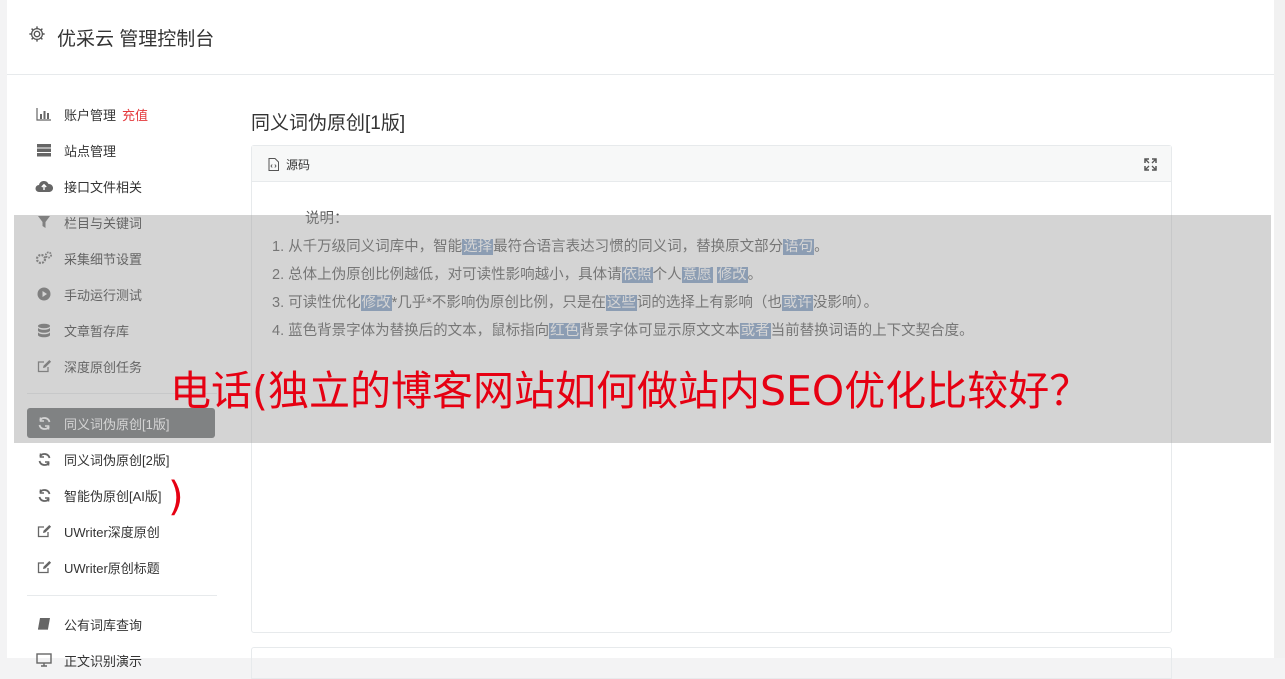 This screenshot has width=1285, height=679. I want to click on expand-icon, so click(1150, 164).